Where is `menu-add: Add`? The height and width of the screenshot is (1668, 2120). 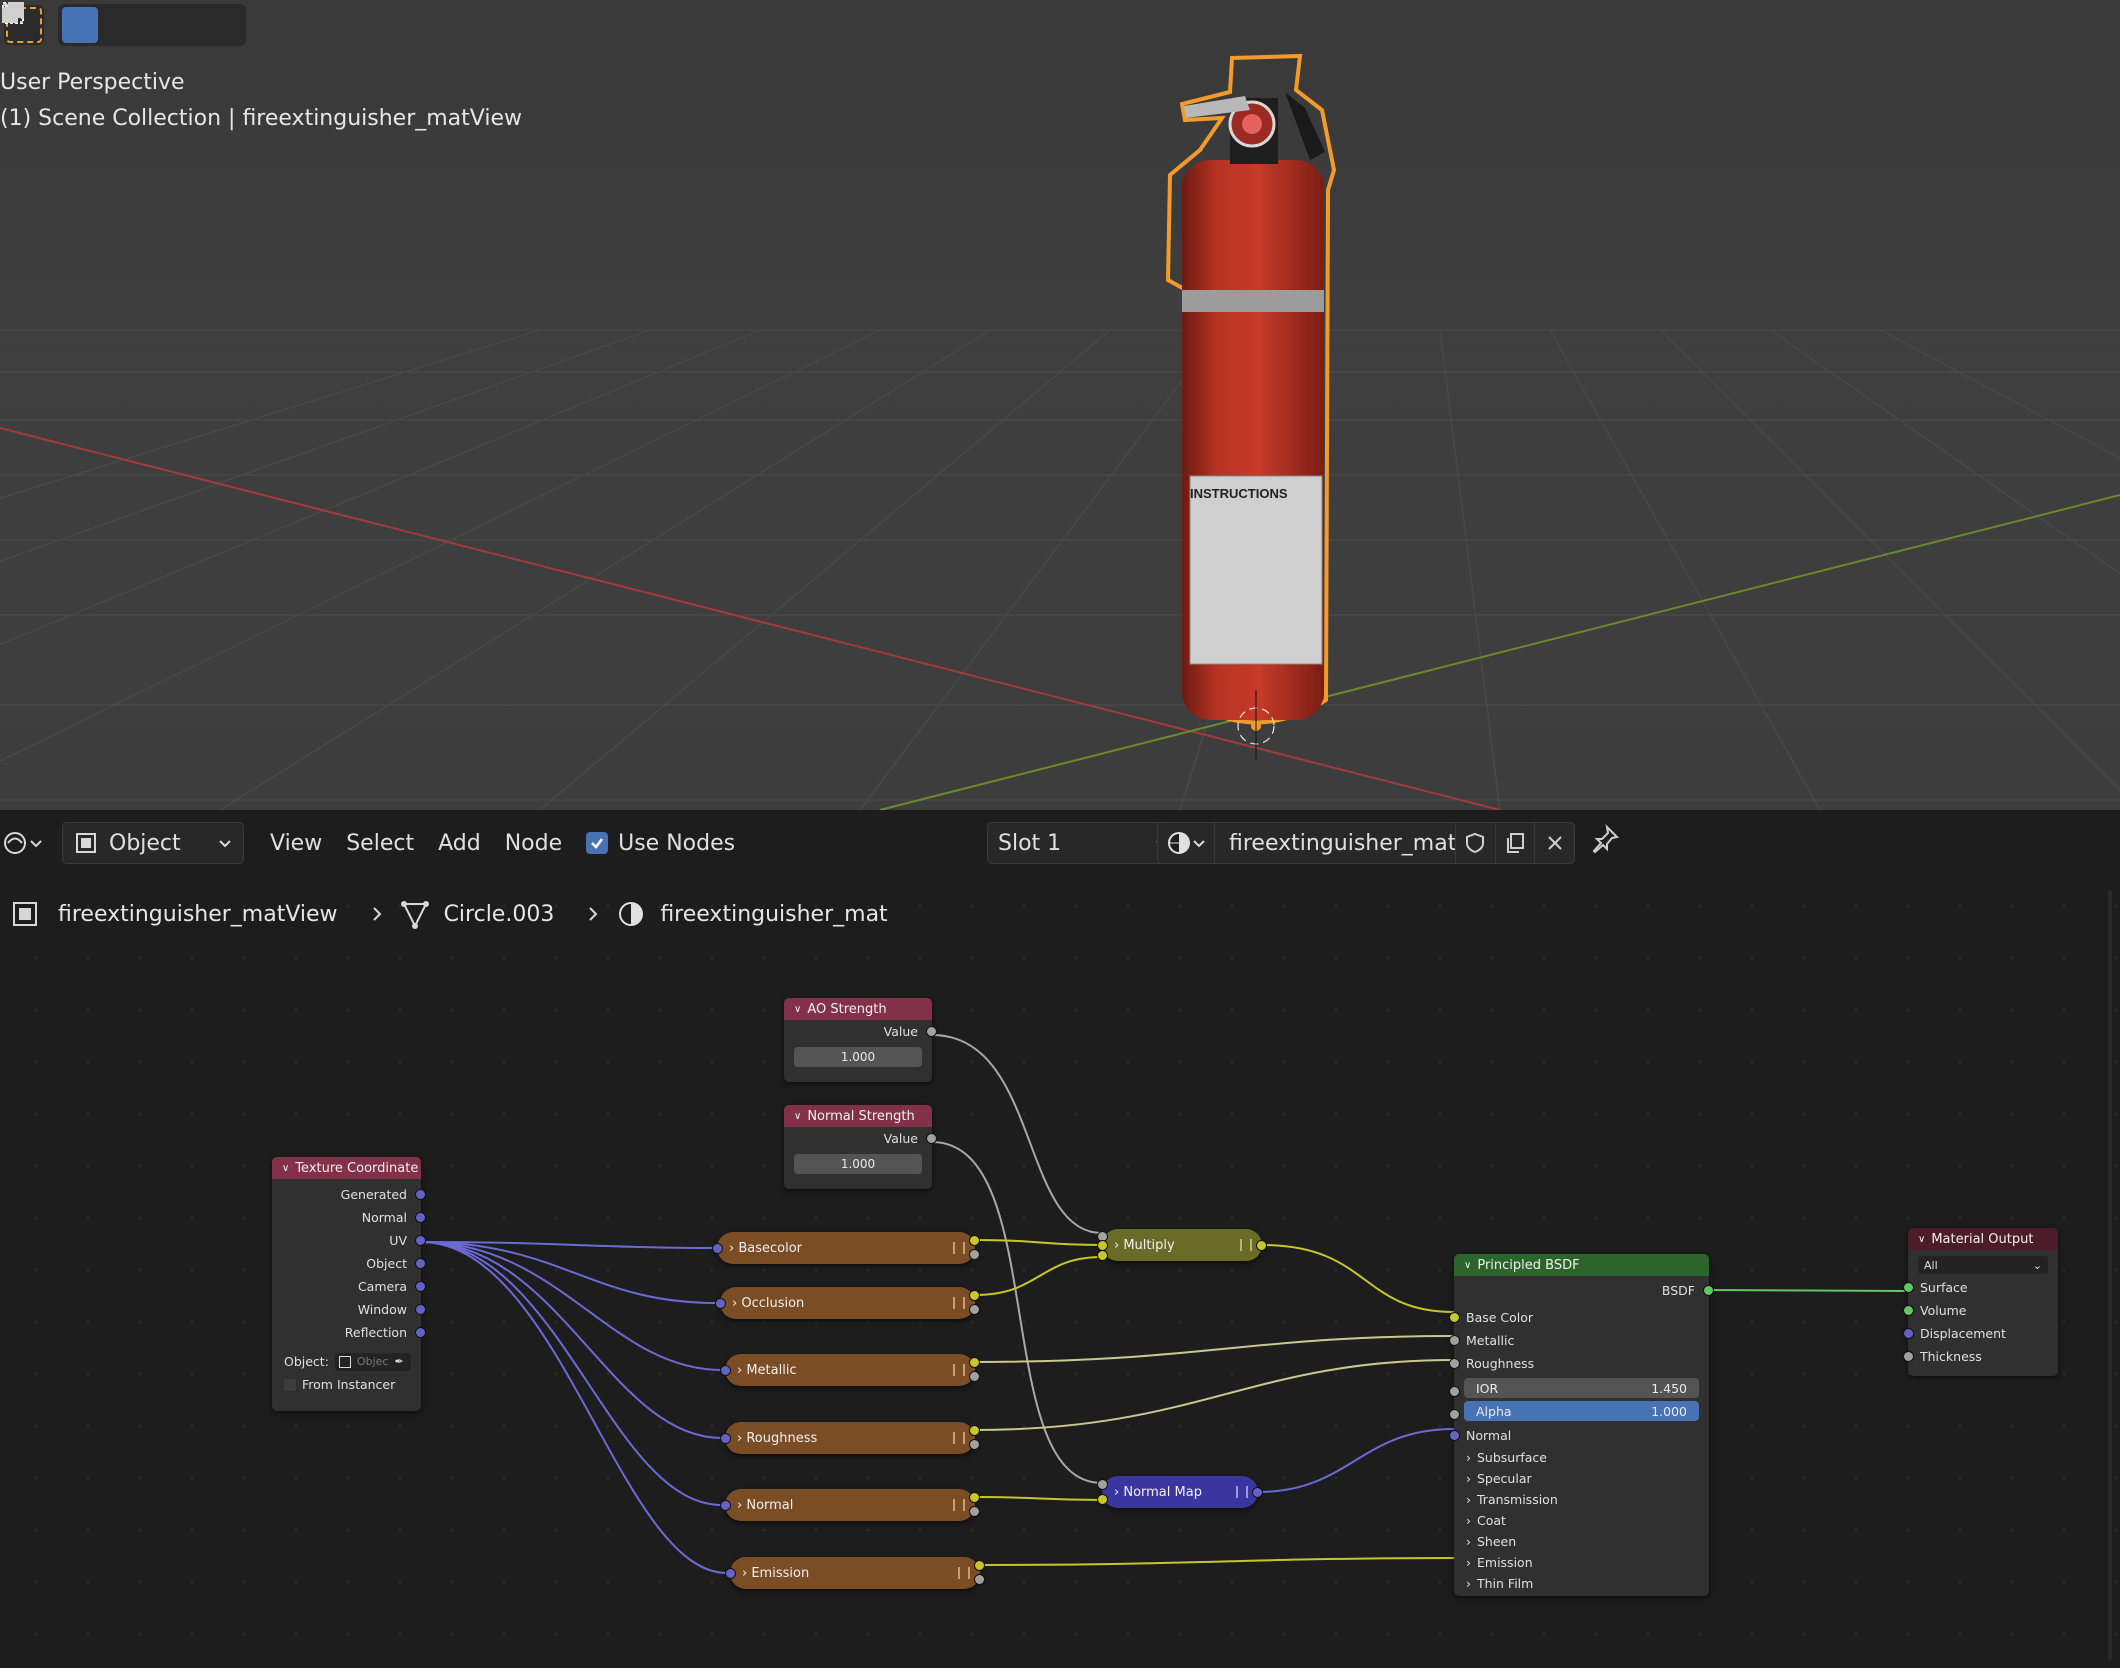 menu-add: Add is located at coordinates (459, 843).